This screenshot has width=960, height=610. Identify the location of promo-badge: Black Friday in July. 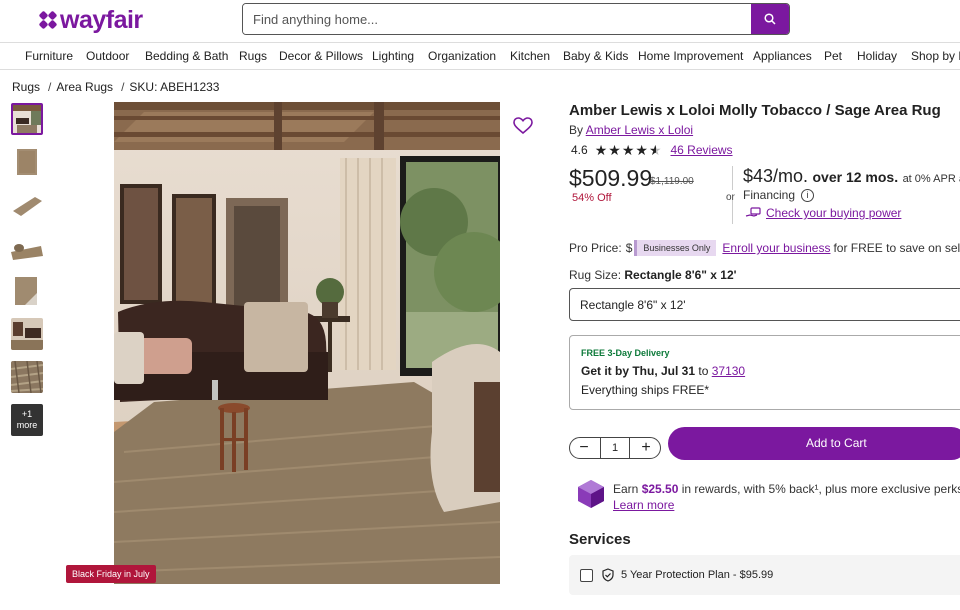
(111, 574).